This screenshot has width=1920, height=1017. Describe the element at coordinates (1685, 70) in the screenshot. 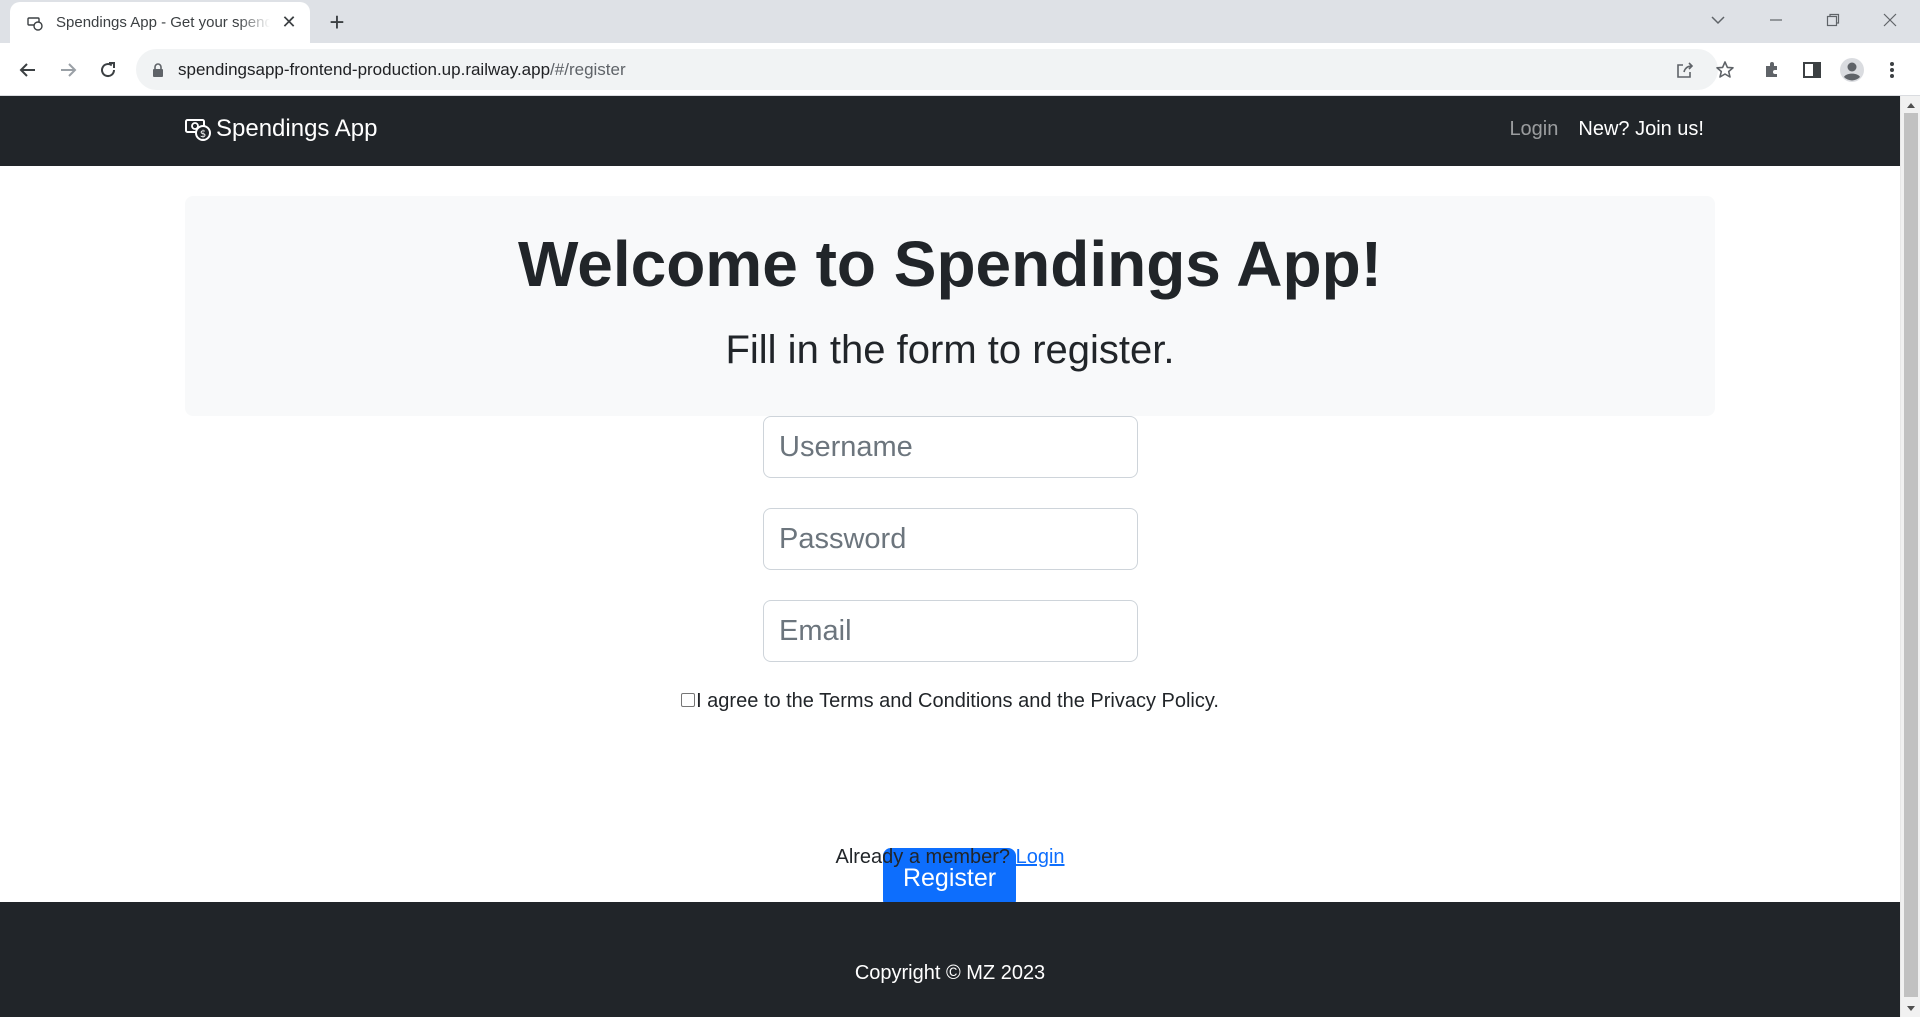

I see `share-icon` at that location.